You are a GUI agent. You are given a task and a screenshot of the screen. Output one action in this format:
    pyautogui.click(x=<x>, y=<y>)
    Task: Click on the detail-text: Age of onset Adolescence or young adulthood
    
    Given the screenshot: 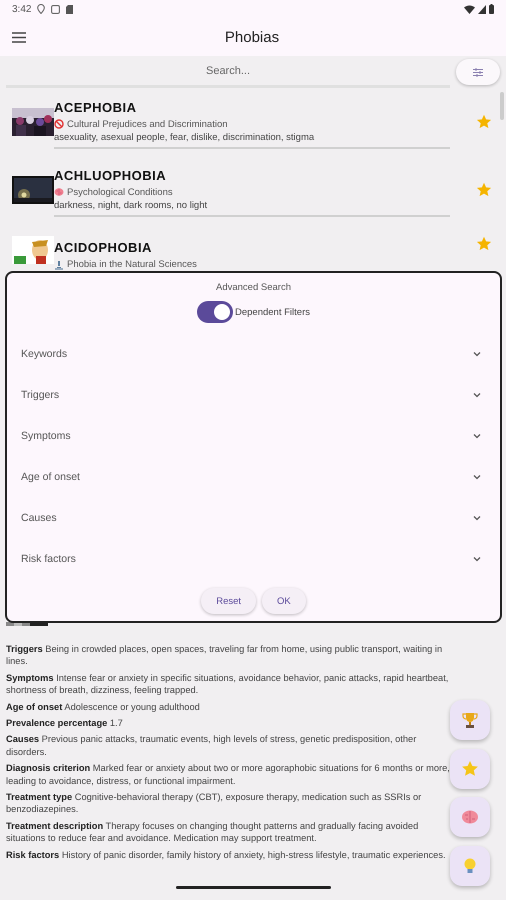 What is the action you would take?
    pyautogui.click(x=103, y=707)
    